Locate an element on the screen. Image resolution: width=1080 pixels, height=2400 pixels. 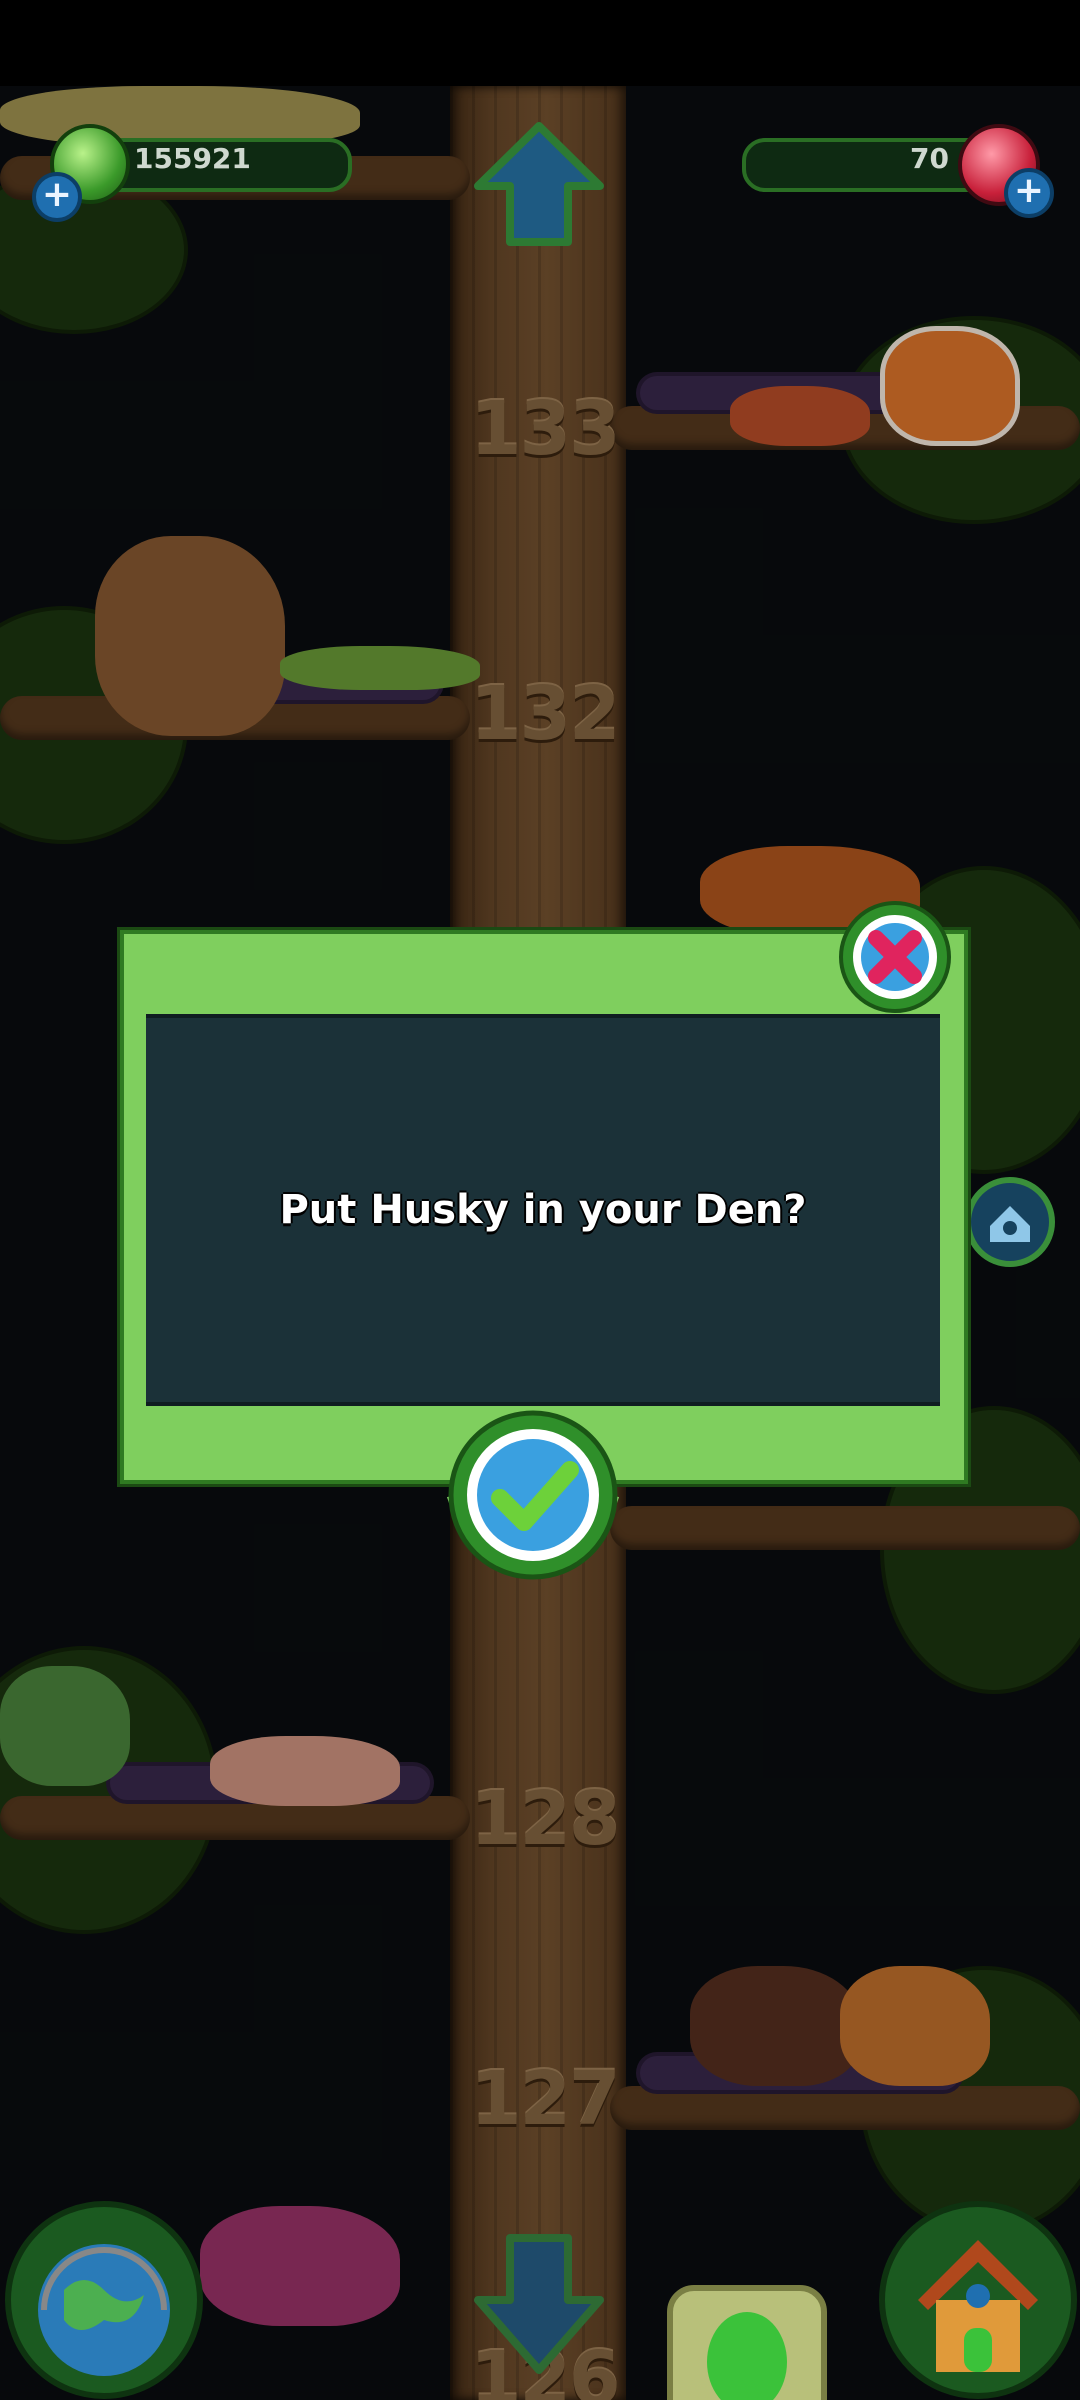
house-button is located at coordinates (978, 2300).